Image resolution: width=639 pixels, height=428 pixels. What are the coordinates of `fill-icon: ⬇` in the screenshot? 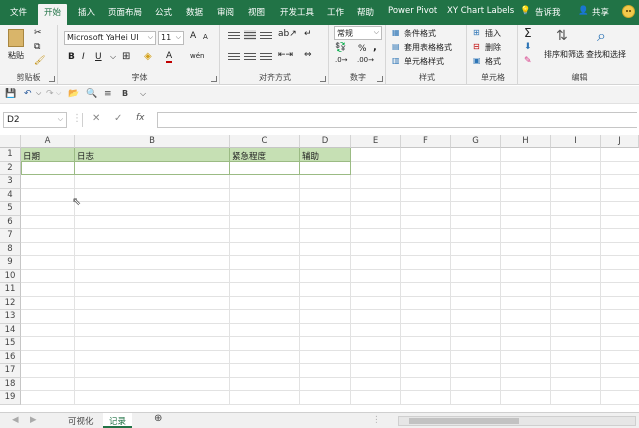 It's located at (528, 47).